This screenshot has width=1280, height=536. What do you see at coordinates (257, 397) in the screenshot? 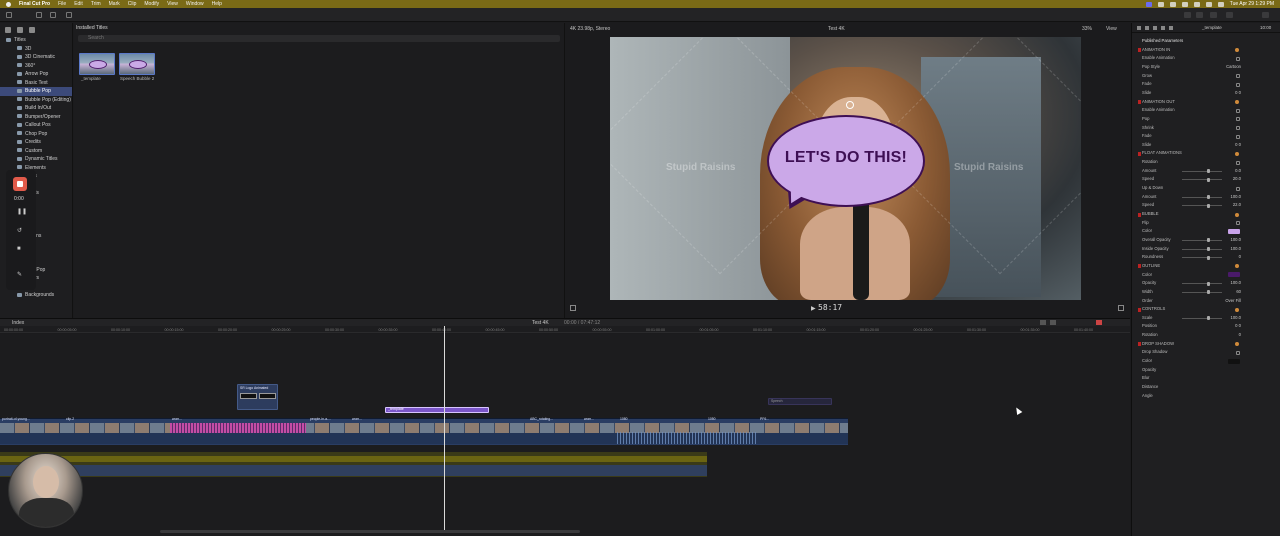
I see `logo-connected-clip: SR Logo Animated` at bounding box center [257, 397].